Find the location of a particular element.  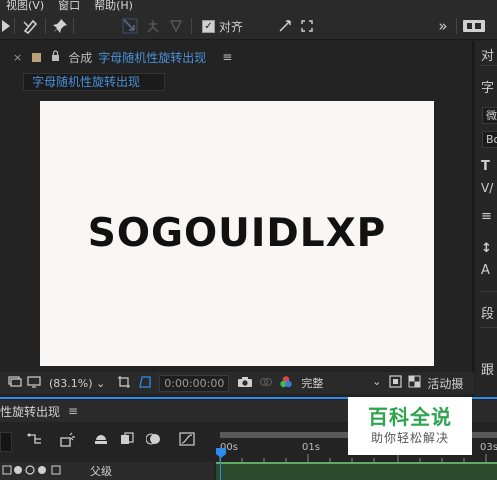

workspace-icon is located at coordinates (474, 26).